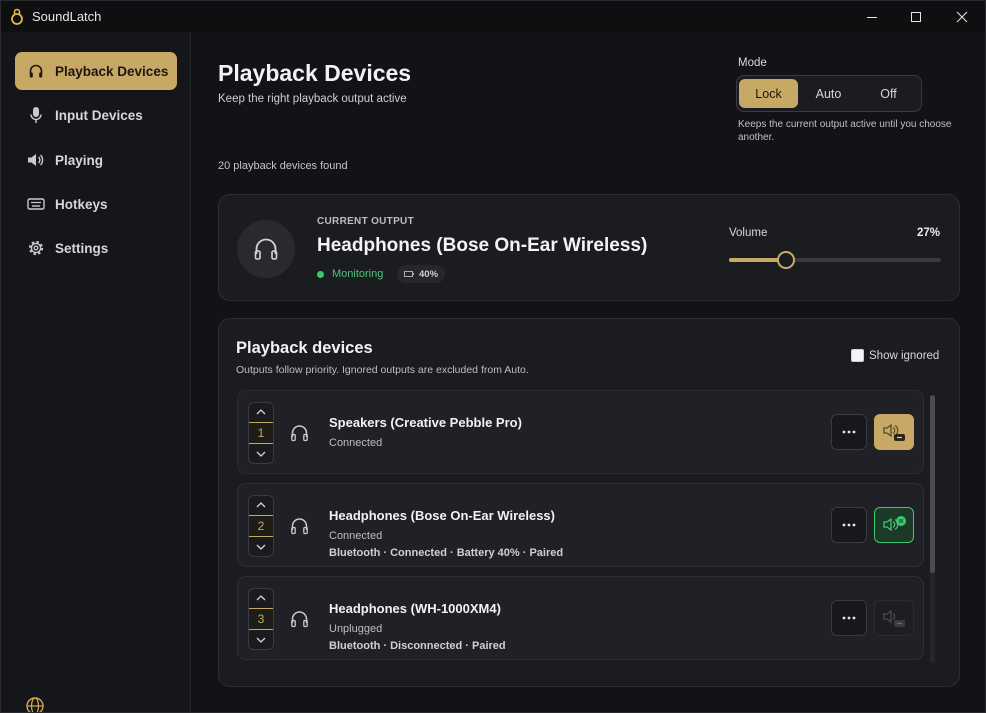 This screenshot has width=986, height=713. I want to click on keyboard-icon, so click(36, 204).